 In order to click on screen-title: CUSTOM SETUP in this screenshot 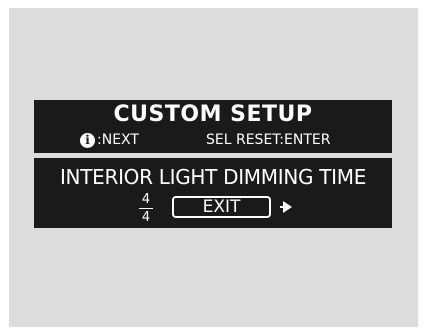, I will do `click(213, 114)`.